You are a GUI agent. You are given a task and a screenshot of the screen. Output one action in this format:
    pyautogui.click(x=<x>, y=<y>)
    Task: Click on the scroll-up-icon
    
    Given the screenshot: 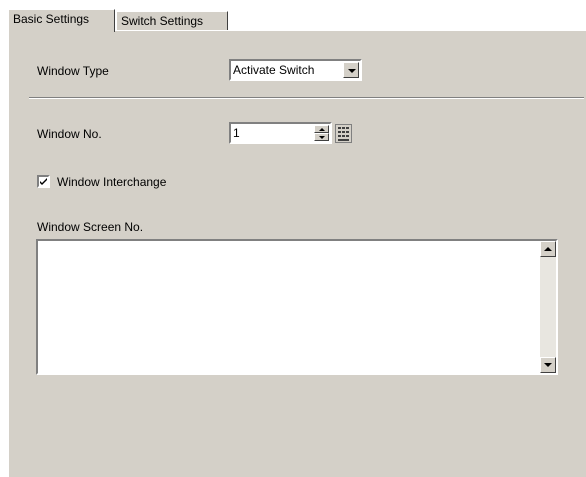 What is the action you would take?
    pyautogui.click(x=548, y=249)
    